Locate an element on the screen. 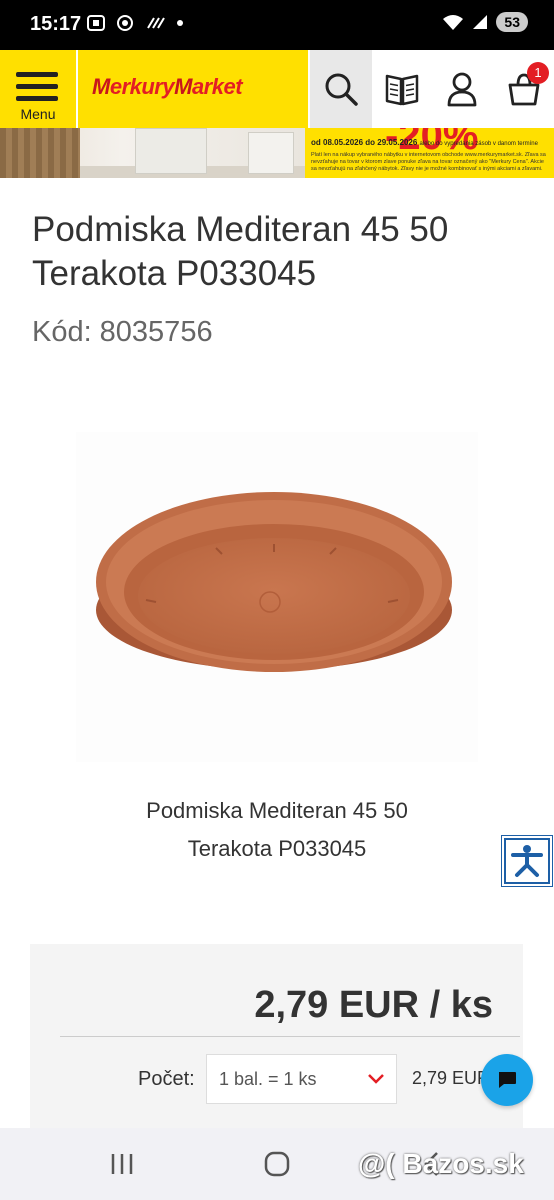 The image size is (554, 1200). cart-count-badge: 1 is located at coordinates (538, 73).